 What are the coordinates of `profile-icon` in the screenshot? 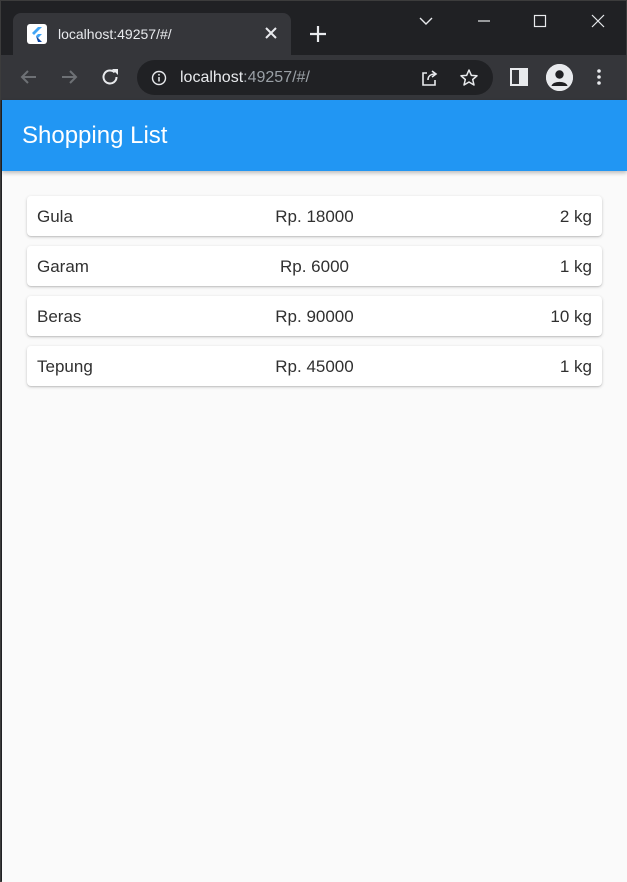 It's located at (559, 77).